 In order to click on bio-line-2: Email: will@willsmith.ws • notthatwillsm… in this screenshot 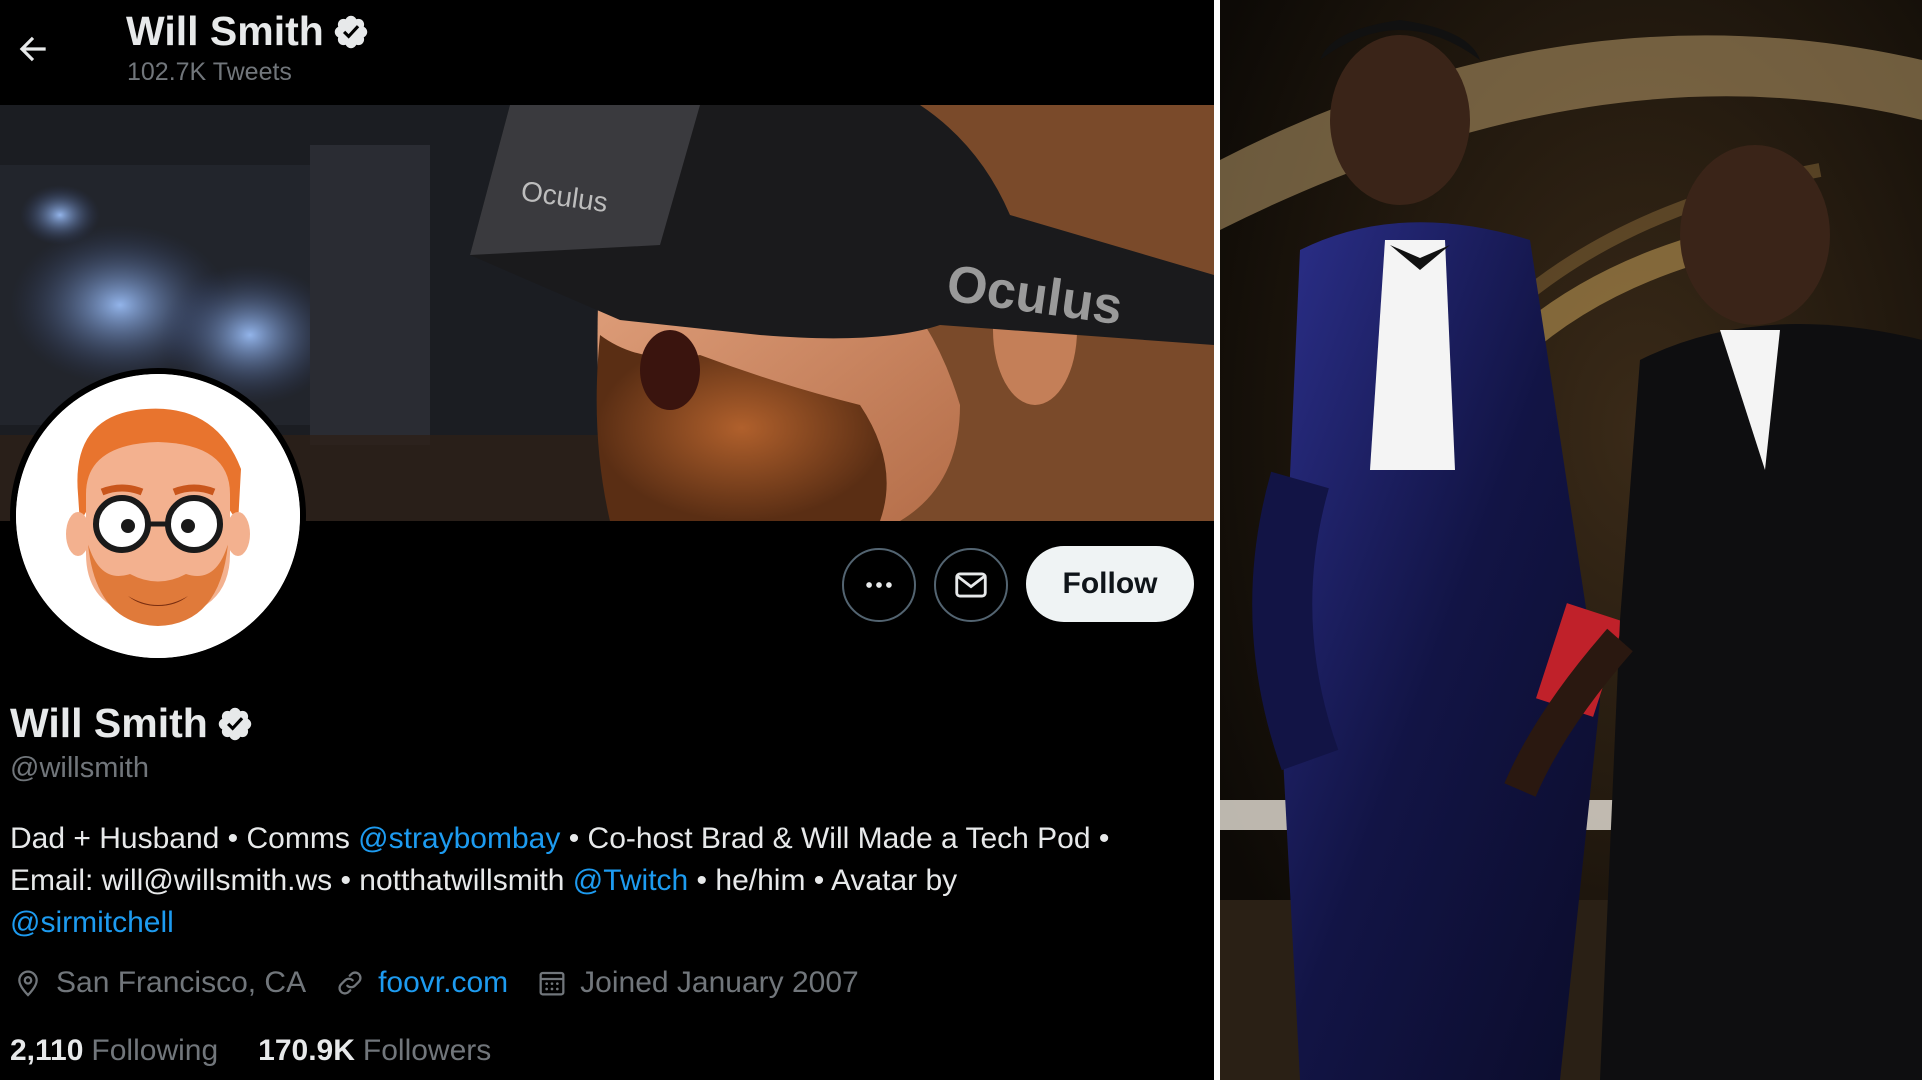, I will do `click(605, 881)`.